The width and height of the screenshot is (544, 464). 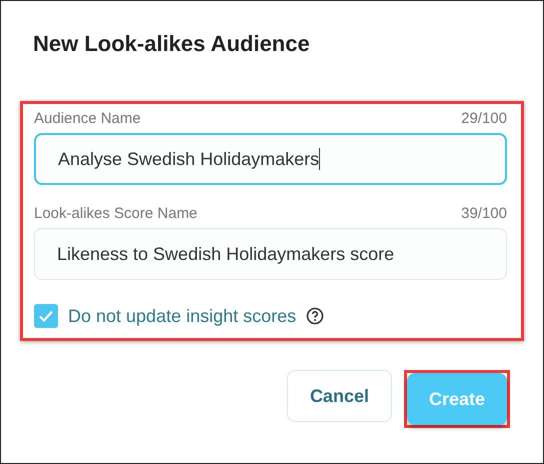 What do you see at coordinates (87, 118) in the screenshot?
I see `field-label: Audience Name` at bounding box center [87, 118].